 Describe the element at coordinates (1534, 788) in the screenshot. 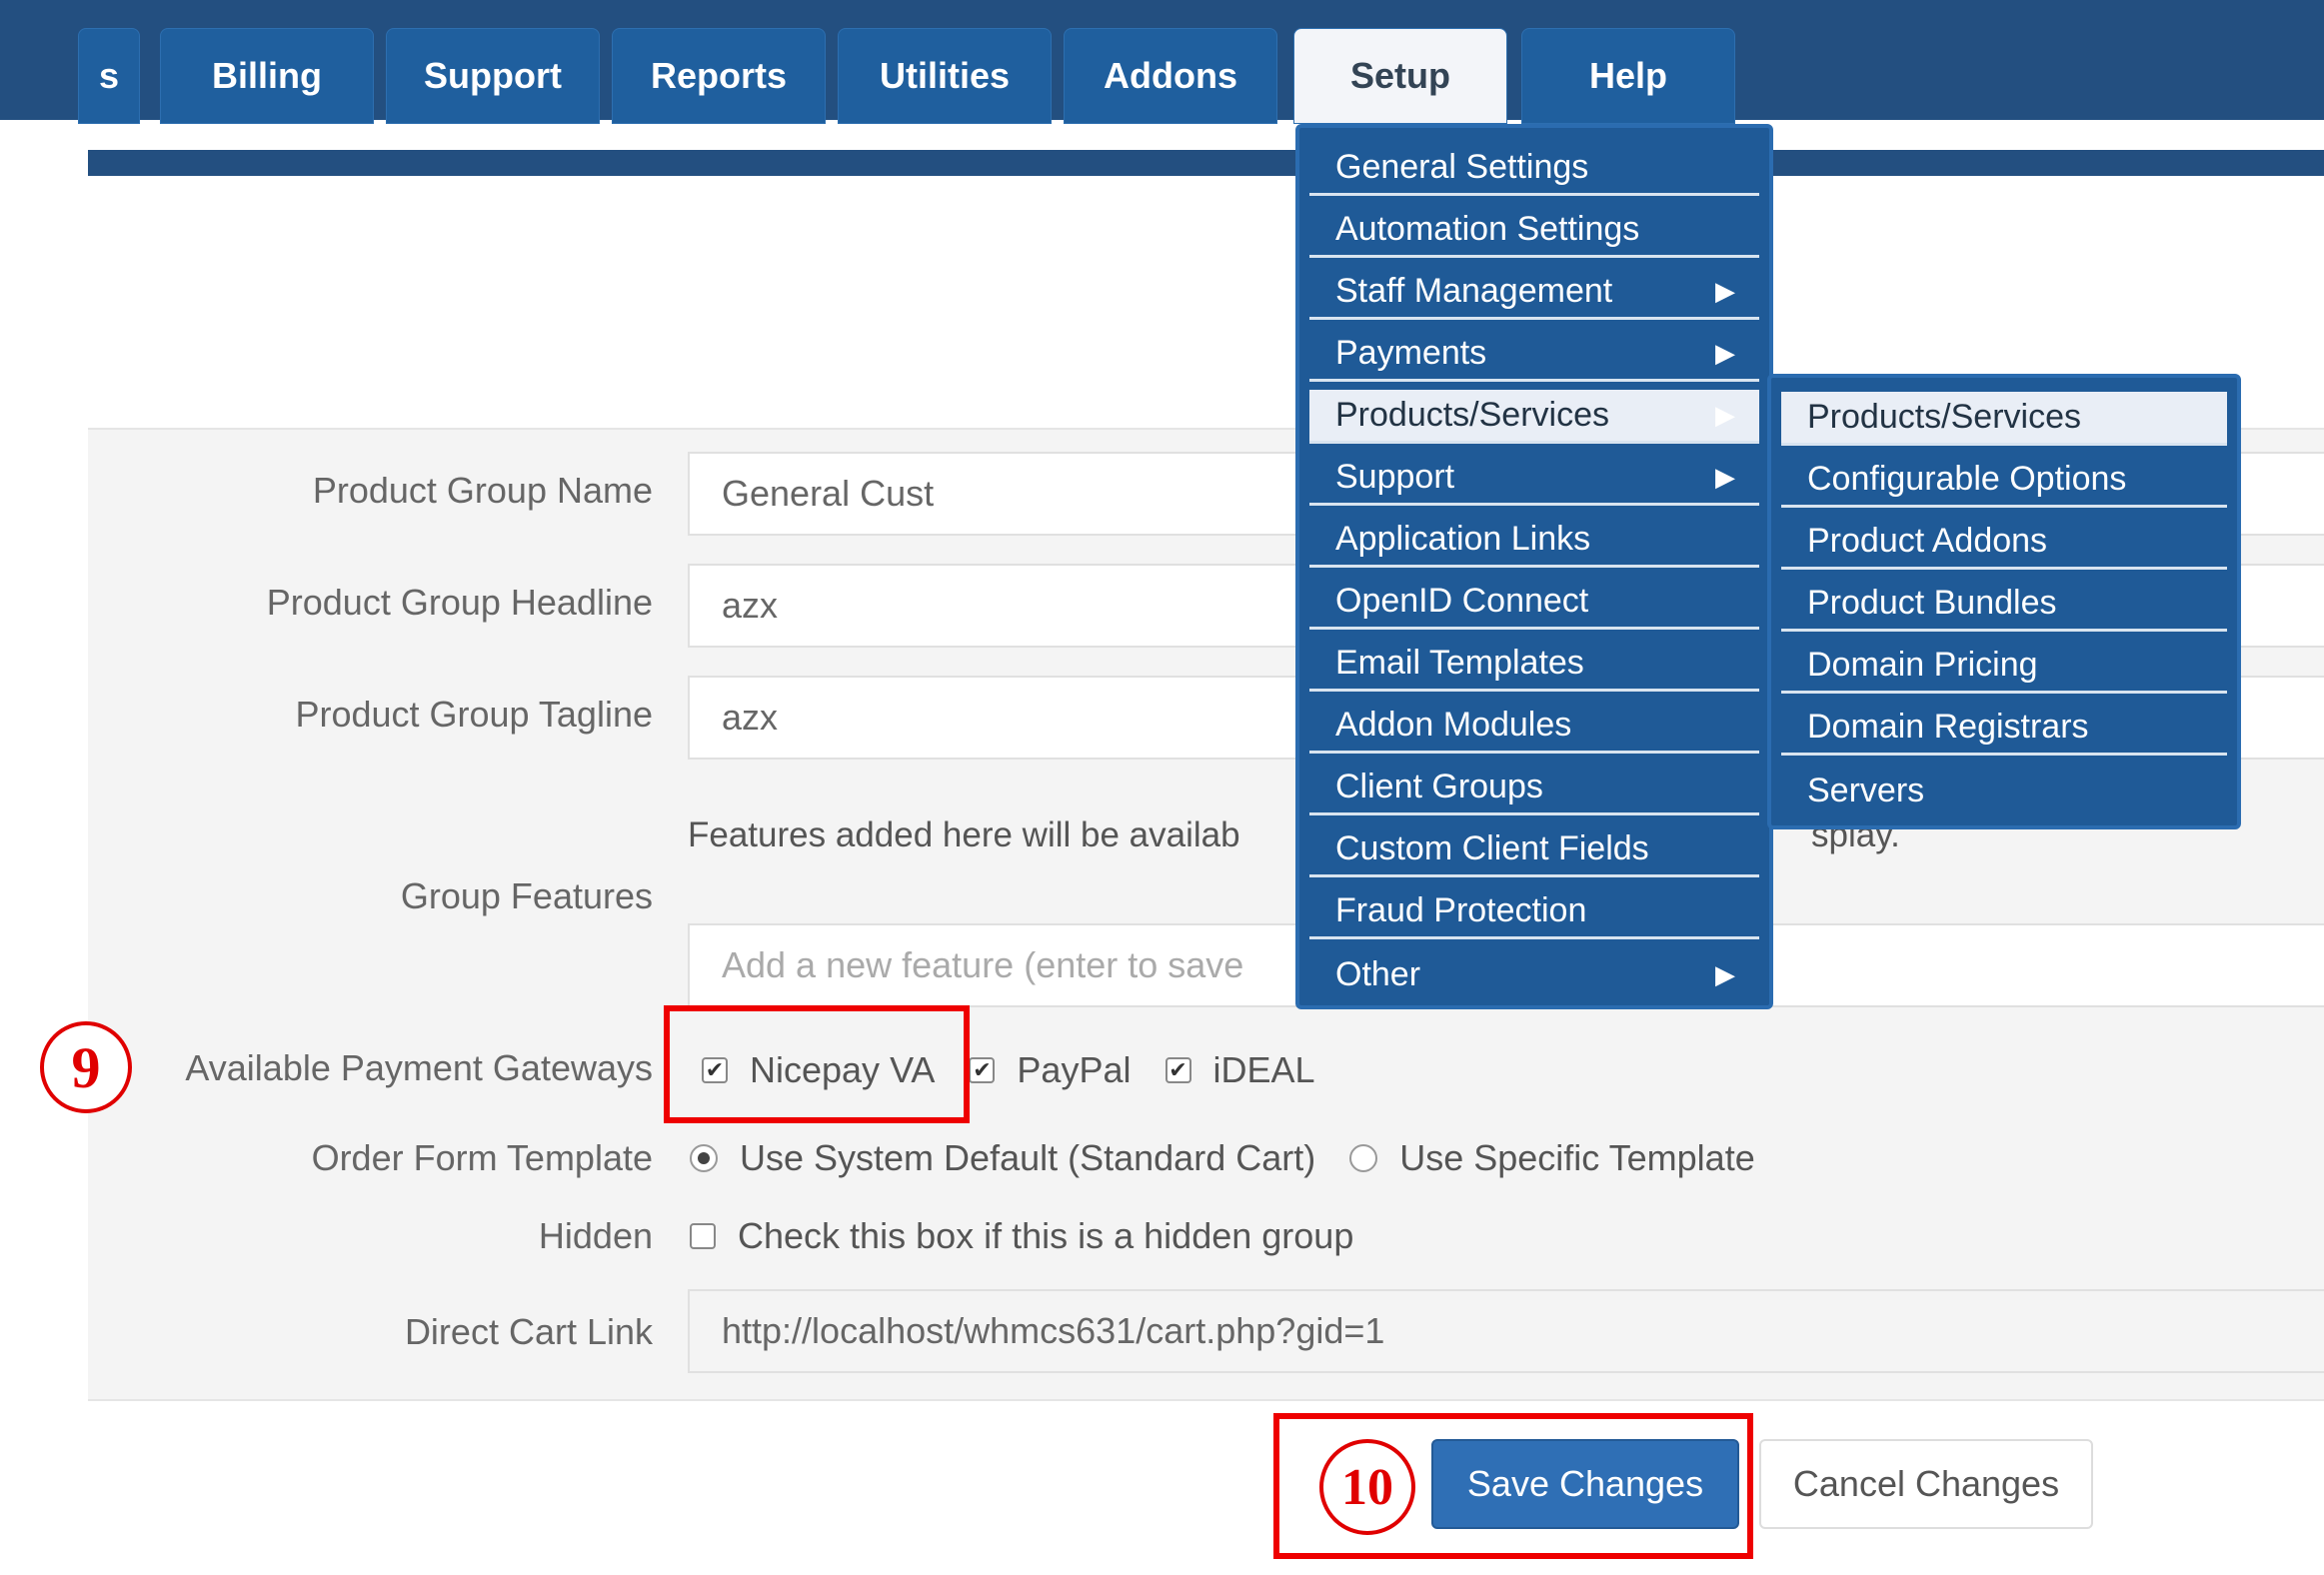

I see `menu-client-groups: Client Groups` at that location.